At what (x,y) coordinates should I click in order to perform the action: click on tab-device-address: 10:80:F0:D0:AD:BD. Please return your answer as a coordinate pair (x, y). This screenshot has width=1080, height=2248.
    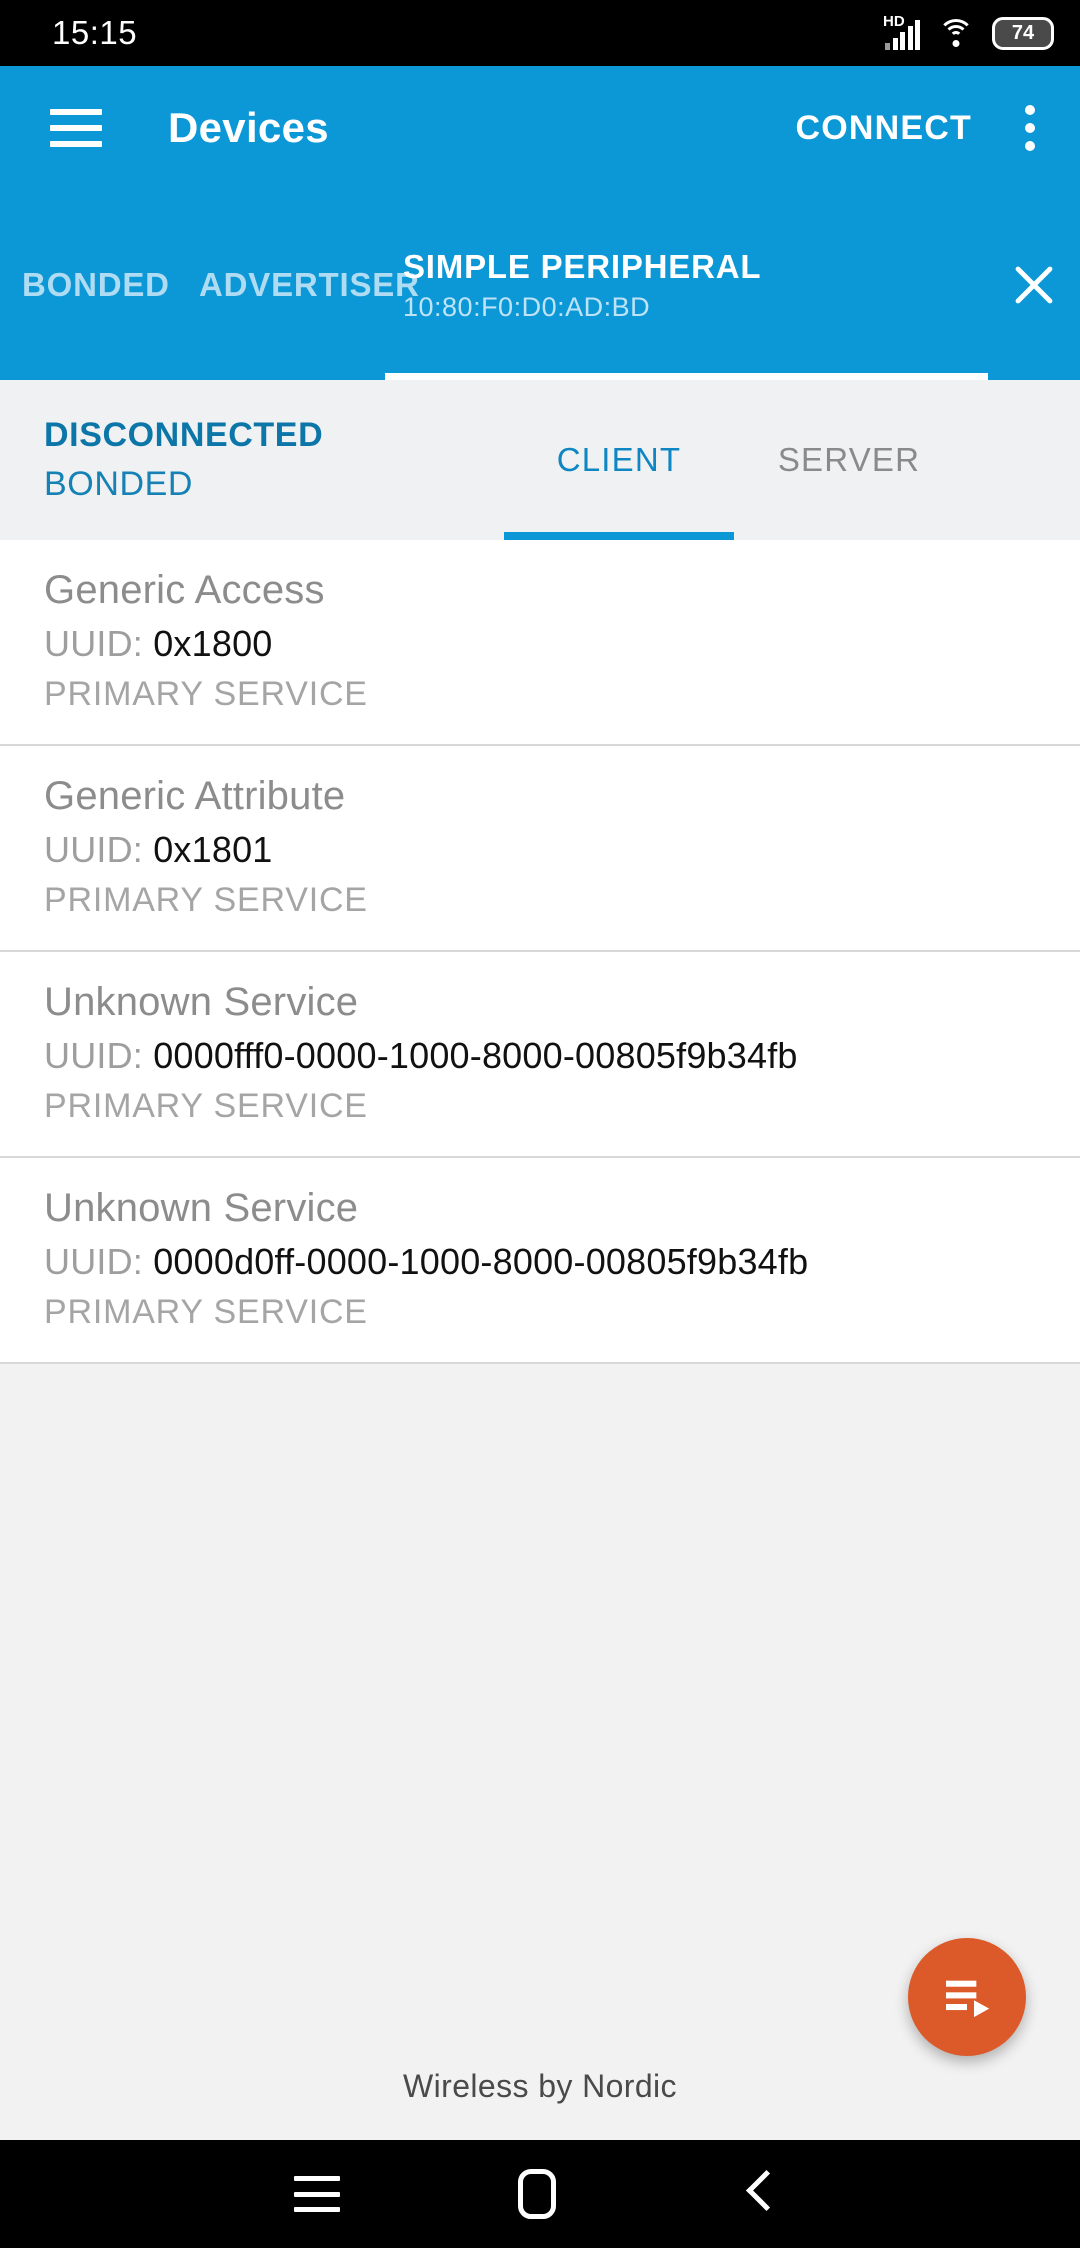
    Looking at the image, I should click on (527, 306).